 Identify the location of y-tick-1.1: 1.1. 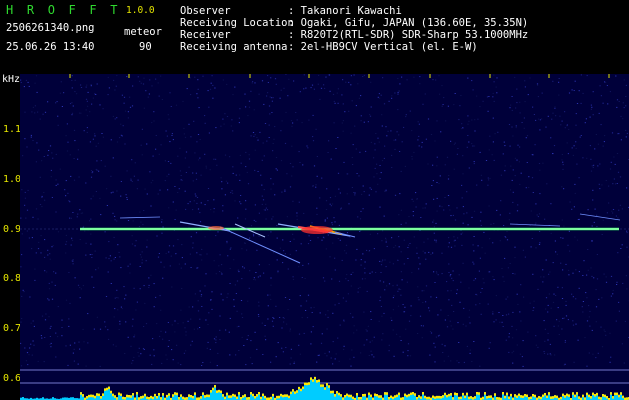
(12, 129).